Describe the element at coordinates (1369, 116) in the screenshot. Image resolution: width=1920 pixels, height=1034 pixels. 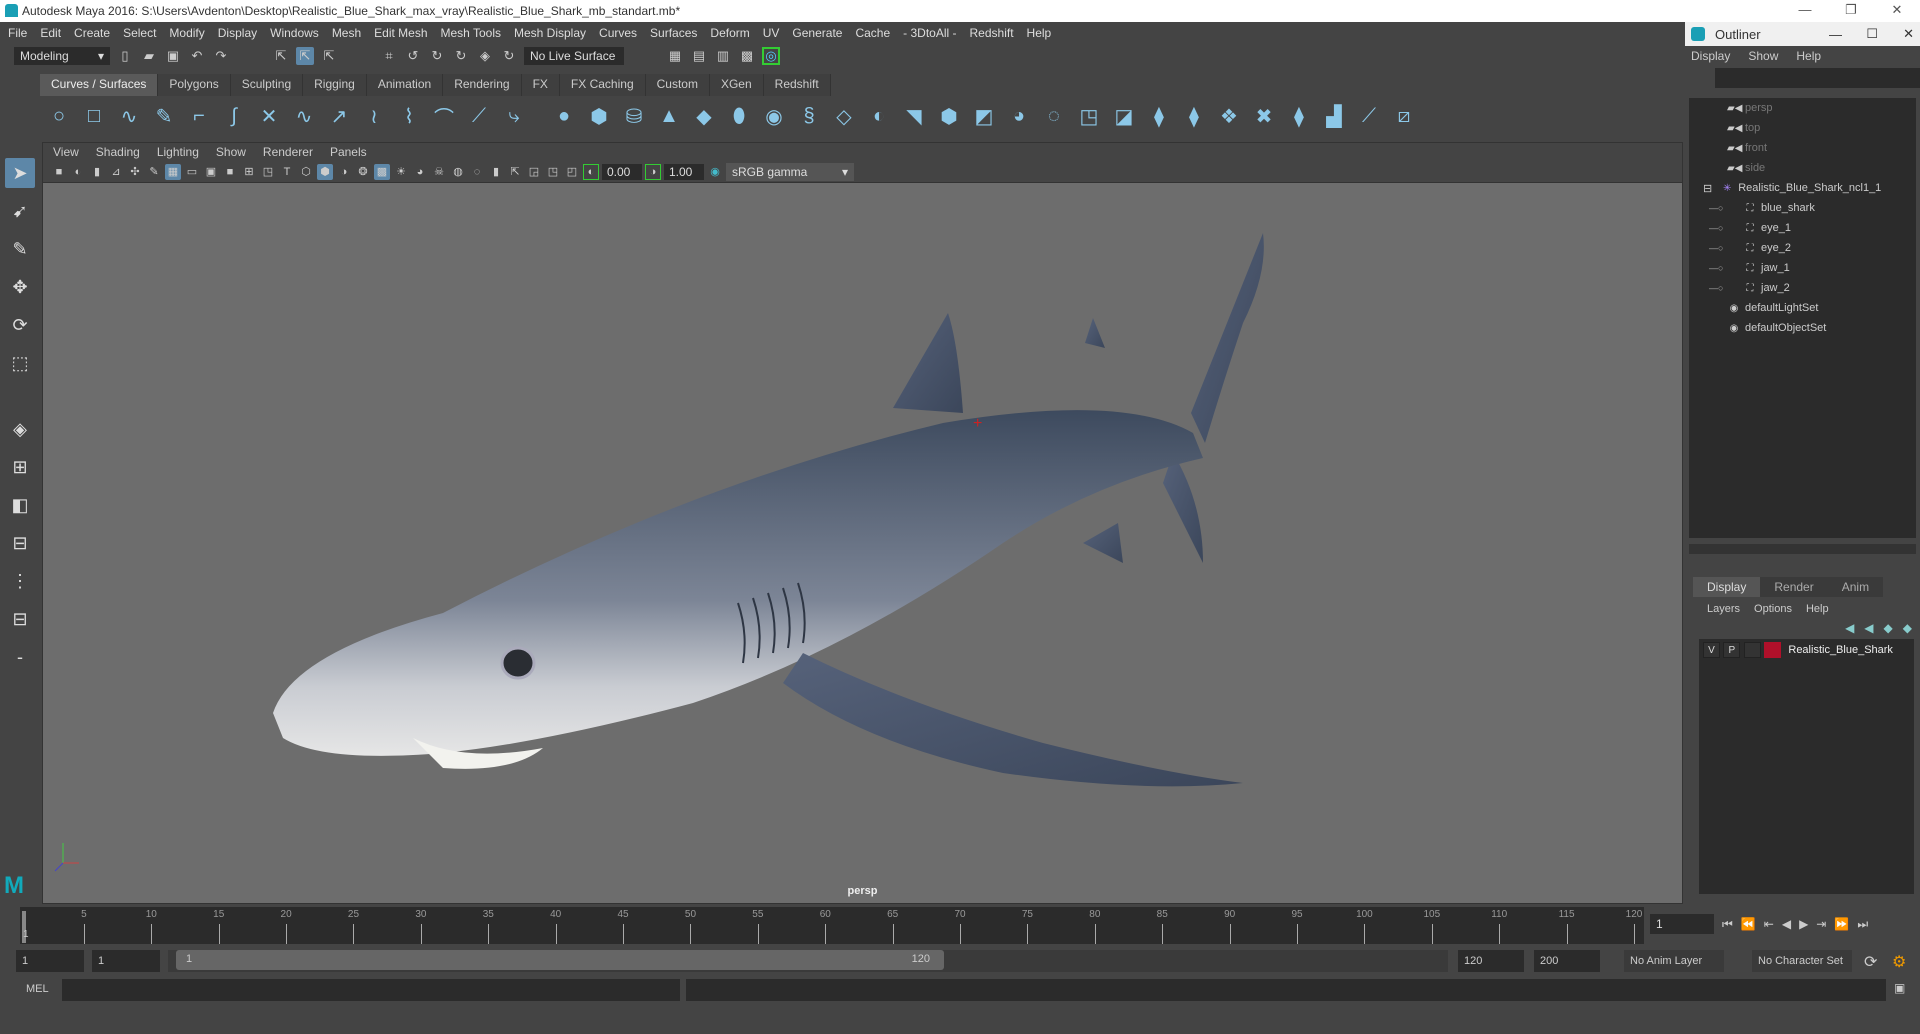
I see `sculpt-tool-icon: ⟋` at that location.